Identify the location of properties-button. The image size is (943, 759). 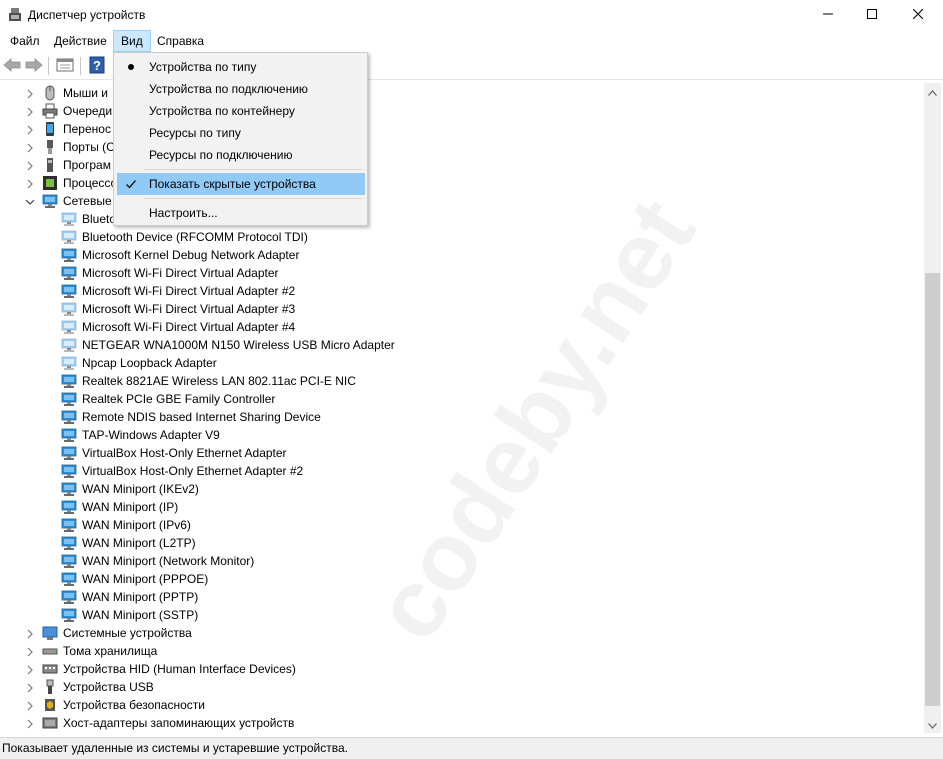
(65, 66).